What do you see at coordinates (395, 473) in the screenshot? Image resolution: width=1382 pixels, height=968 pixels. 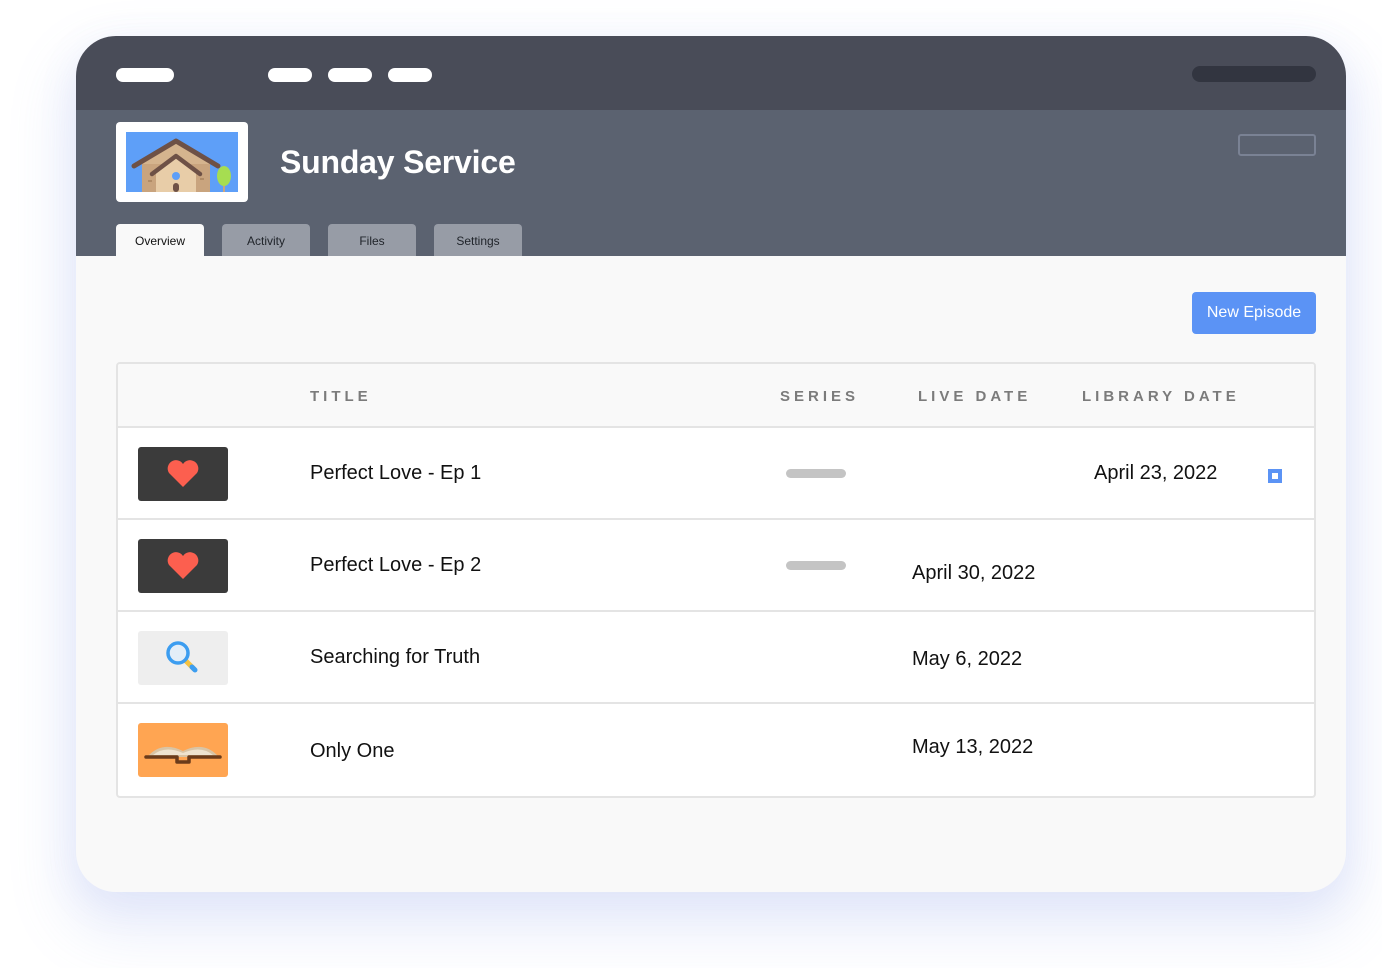 I see `episode-title: Perfect Love - Ep 1` at bounding box center [395, 473].